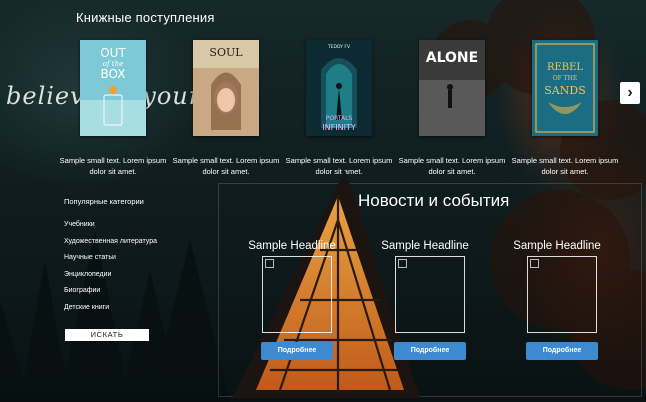 The height and width of the screenshot is (402, 646). What do you see at coordinates (434, 200) in the screenshot?
I see `news-title: Новости и события` at bounding box center [434, 200].